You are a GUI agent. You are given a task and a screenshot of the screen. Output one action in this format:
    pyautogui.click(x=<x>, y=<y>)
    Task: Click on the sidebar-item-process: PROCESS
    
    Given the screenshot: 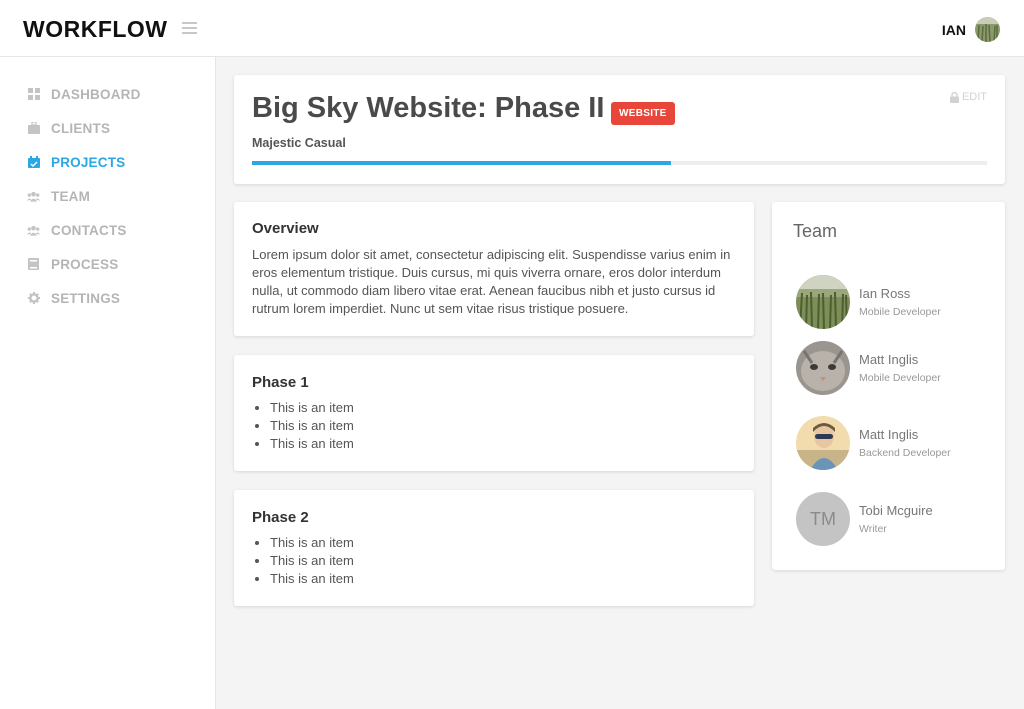 What is the action you would take?
    pyautogui.click(x=107, y=264)
    